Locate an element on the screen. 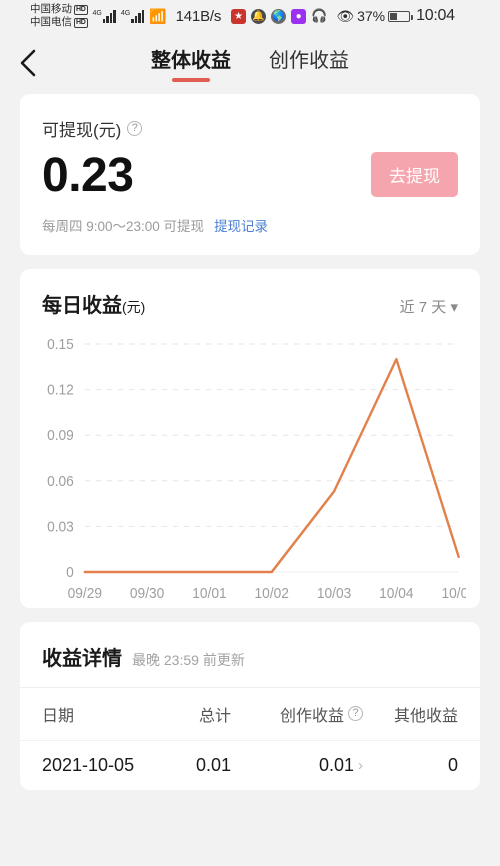  column-header-other: 其他收益 is located at coordinates (425, 716).